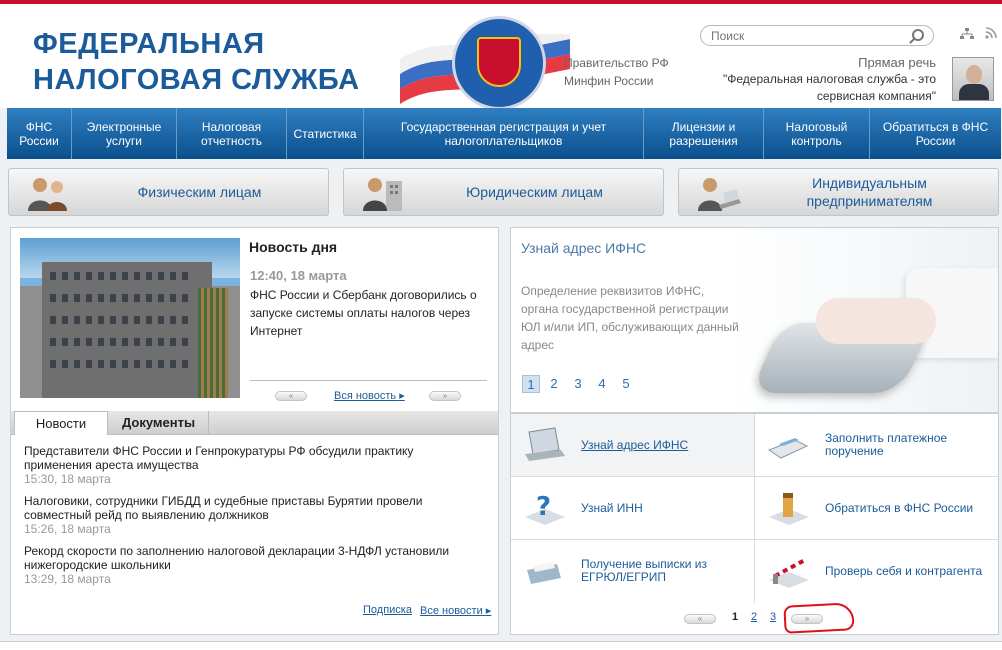 This screenshot has height=650, width=1002. Describe the element at coordinates (616, 81) in the screenshot. I see `gov-link-minfin: Минфин России` at that location.